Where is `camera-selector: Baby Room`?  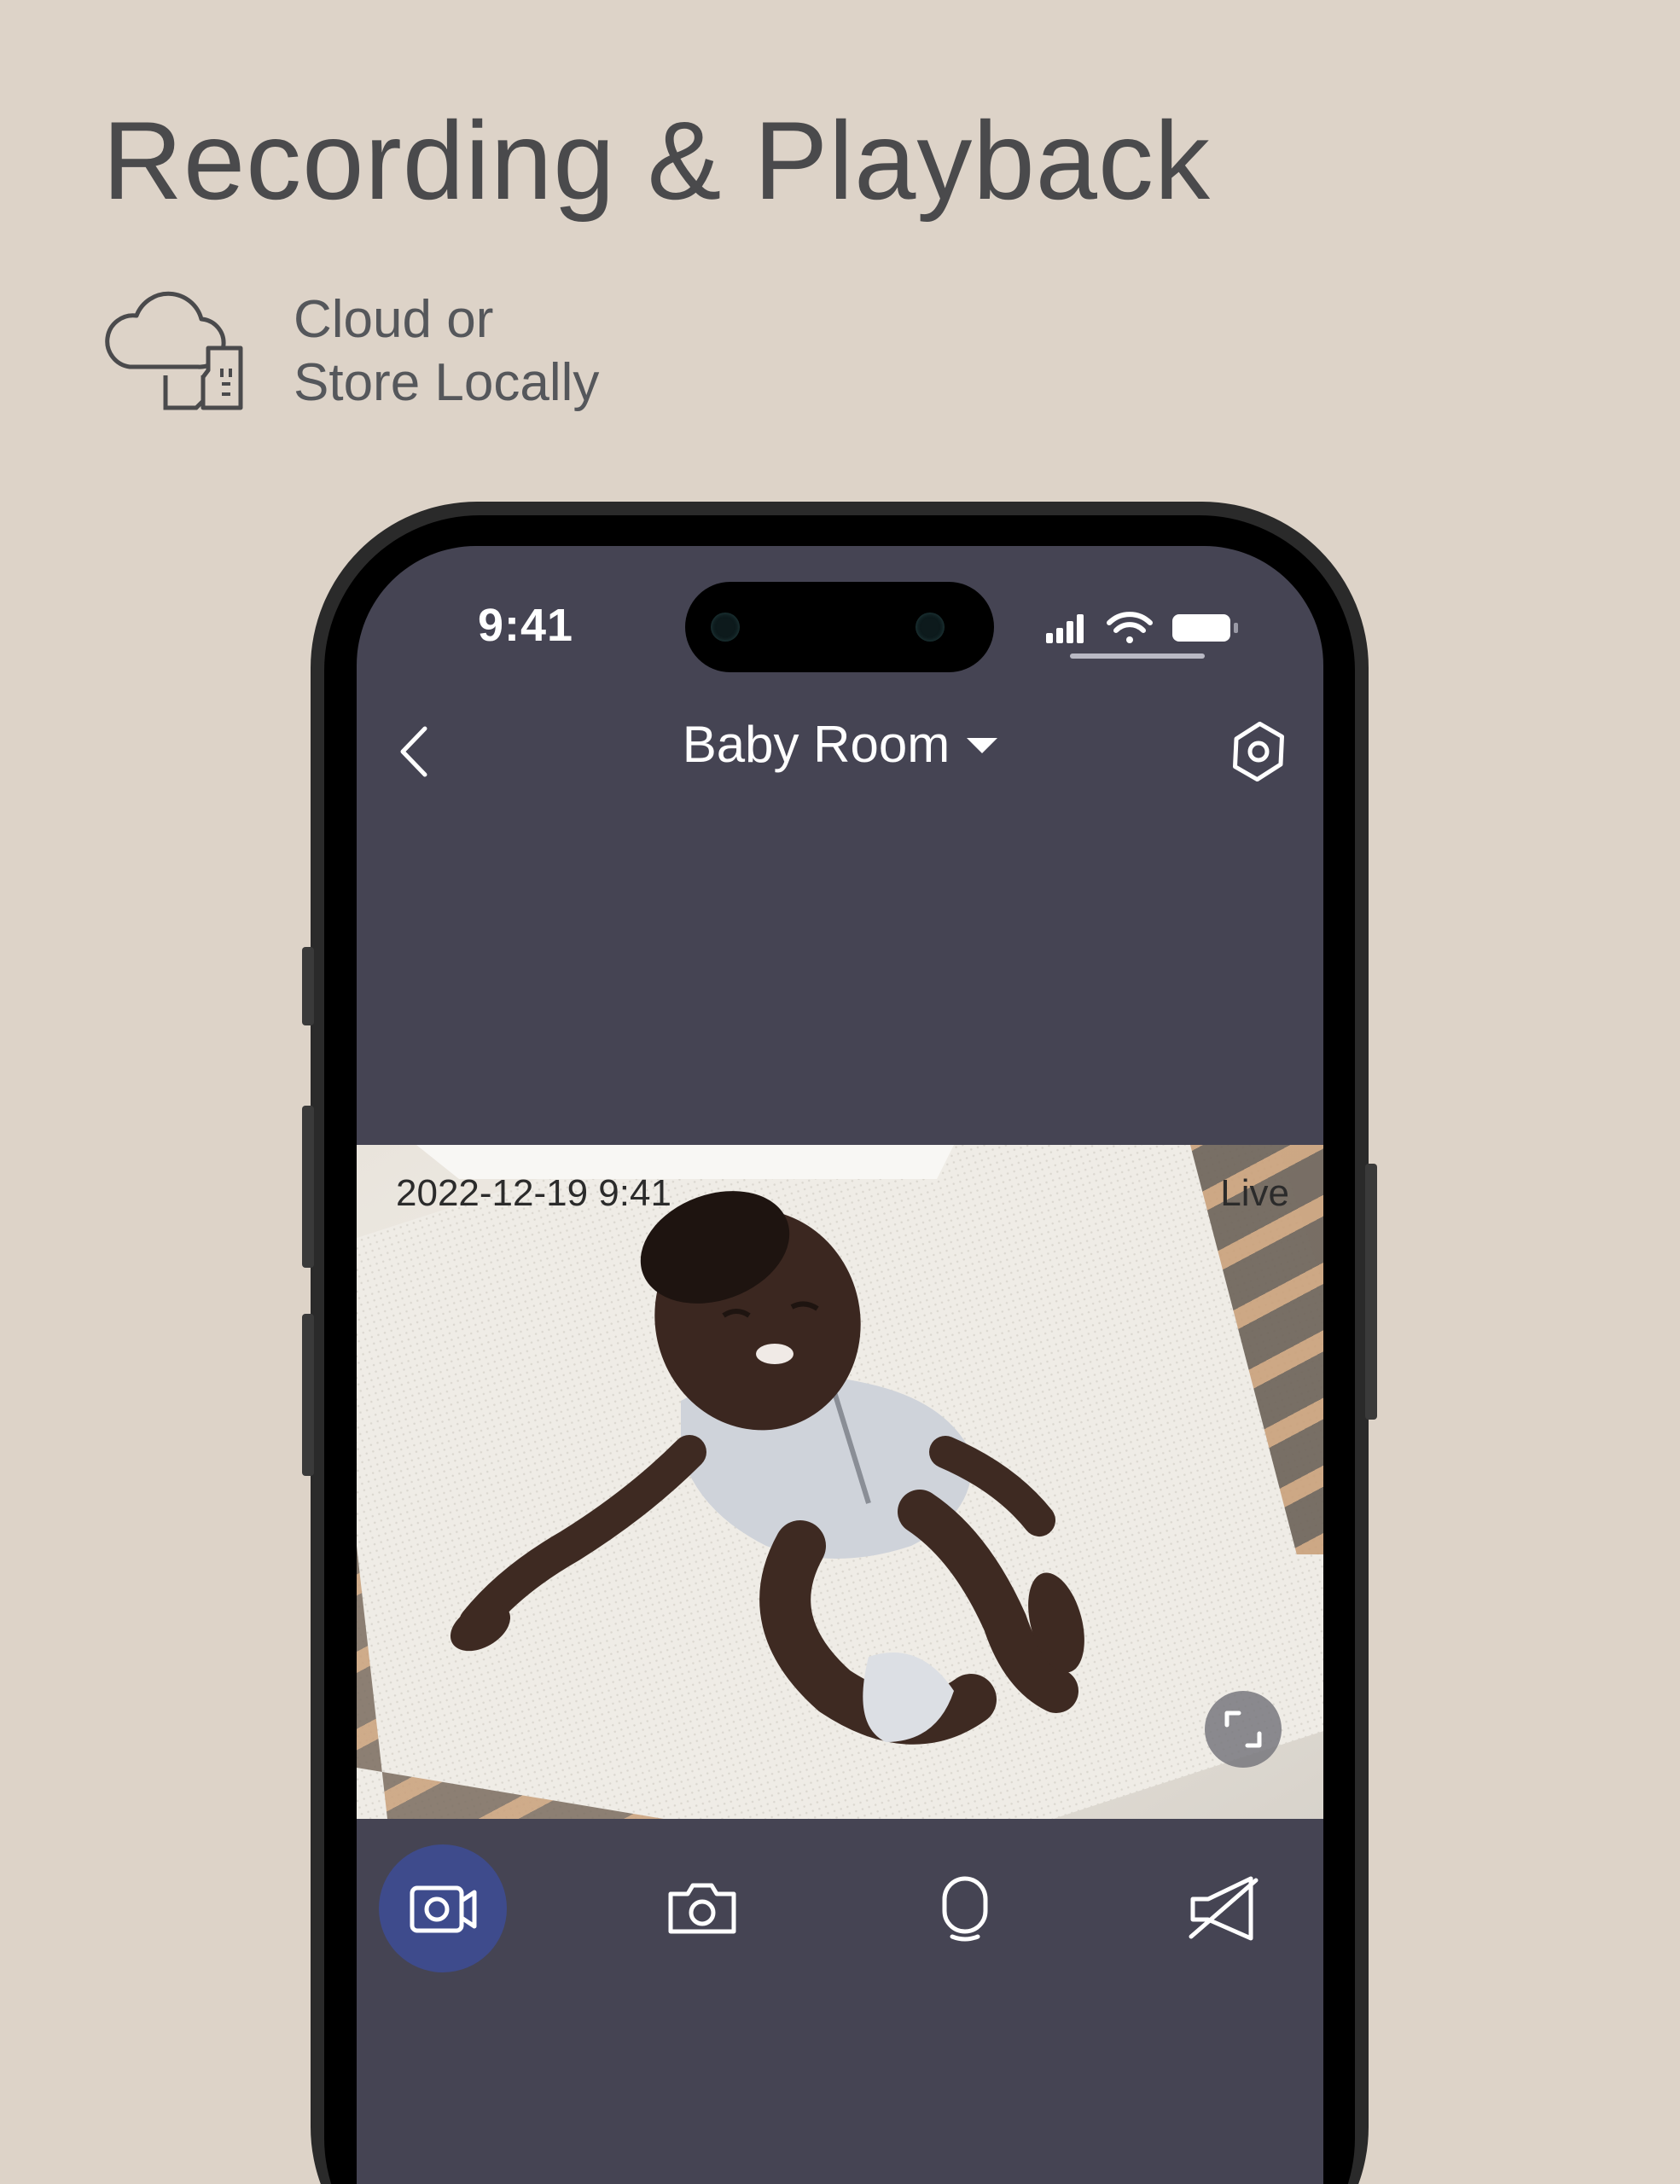 camera-selector: Baby Room is located at coordinates (840, 745).